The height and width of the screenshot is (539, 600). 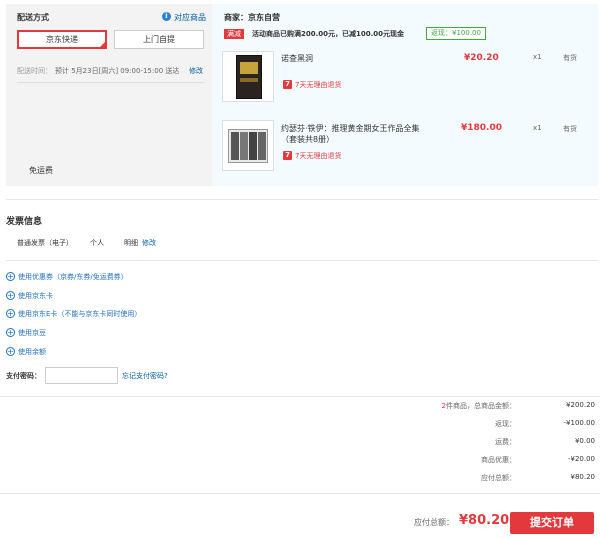 I want to click on rebate-badge: 返现：¥100.00, so click(x=456, y=33).